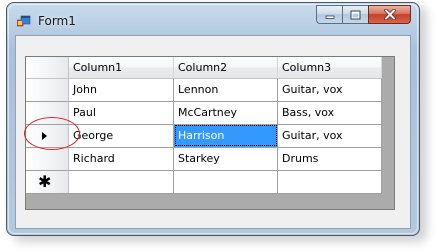  I want to click on grid-cell: Bass, vox, so click(329, 113).